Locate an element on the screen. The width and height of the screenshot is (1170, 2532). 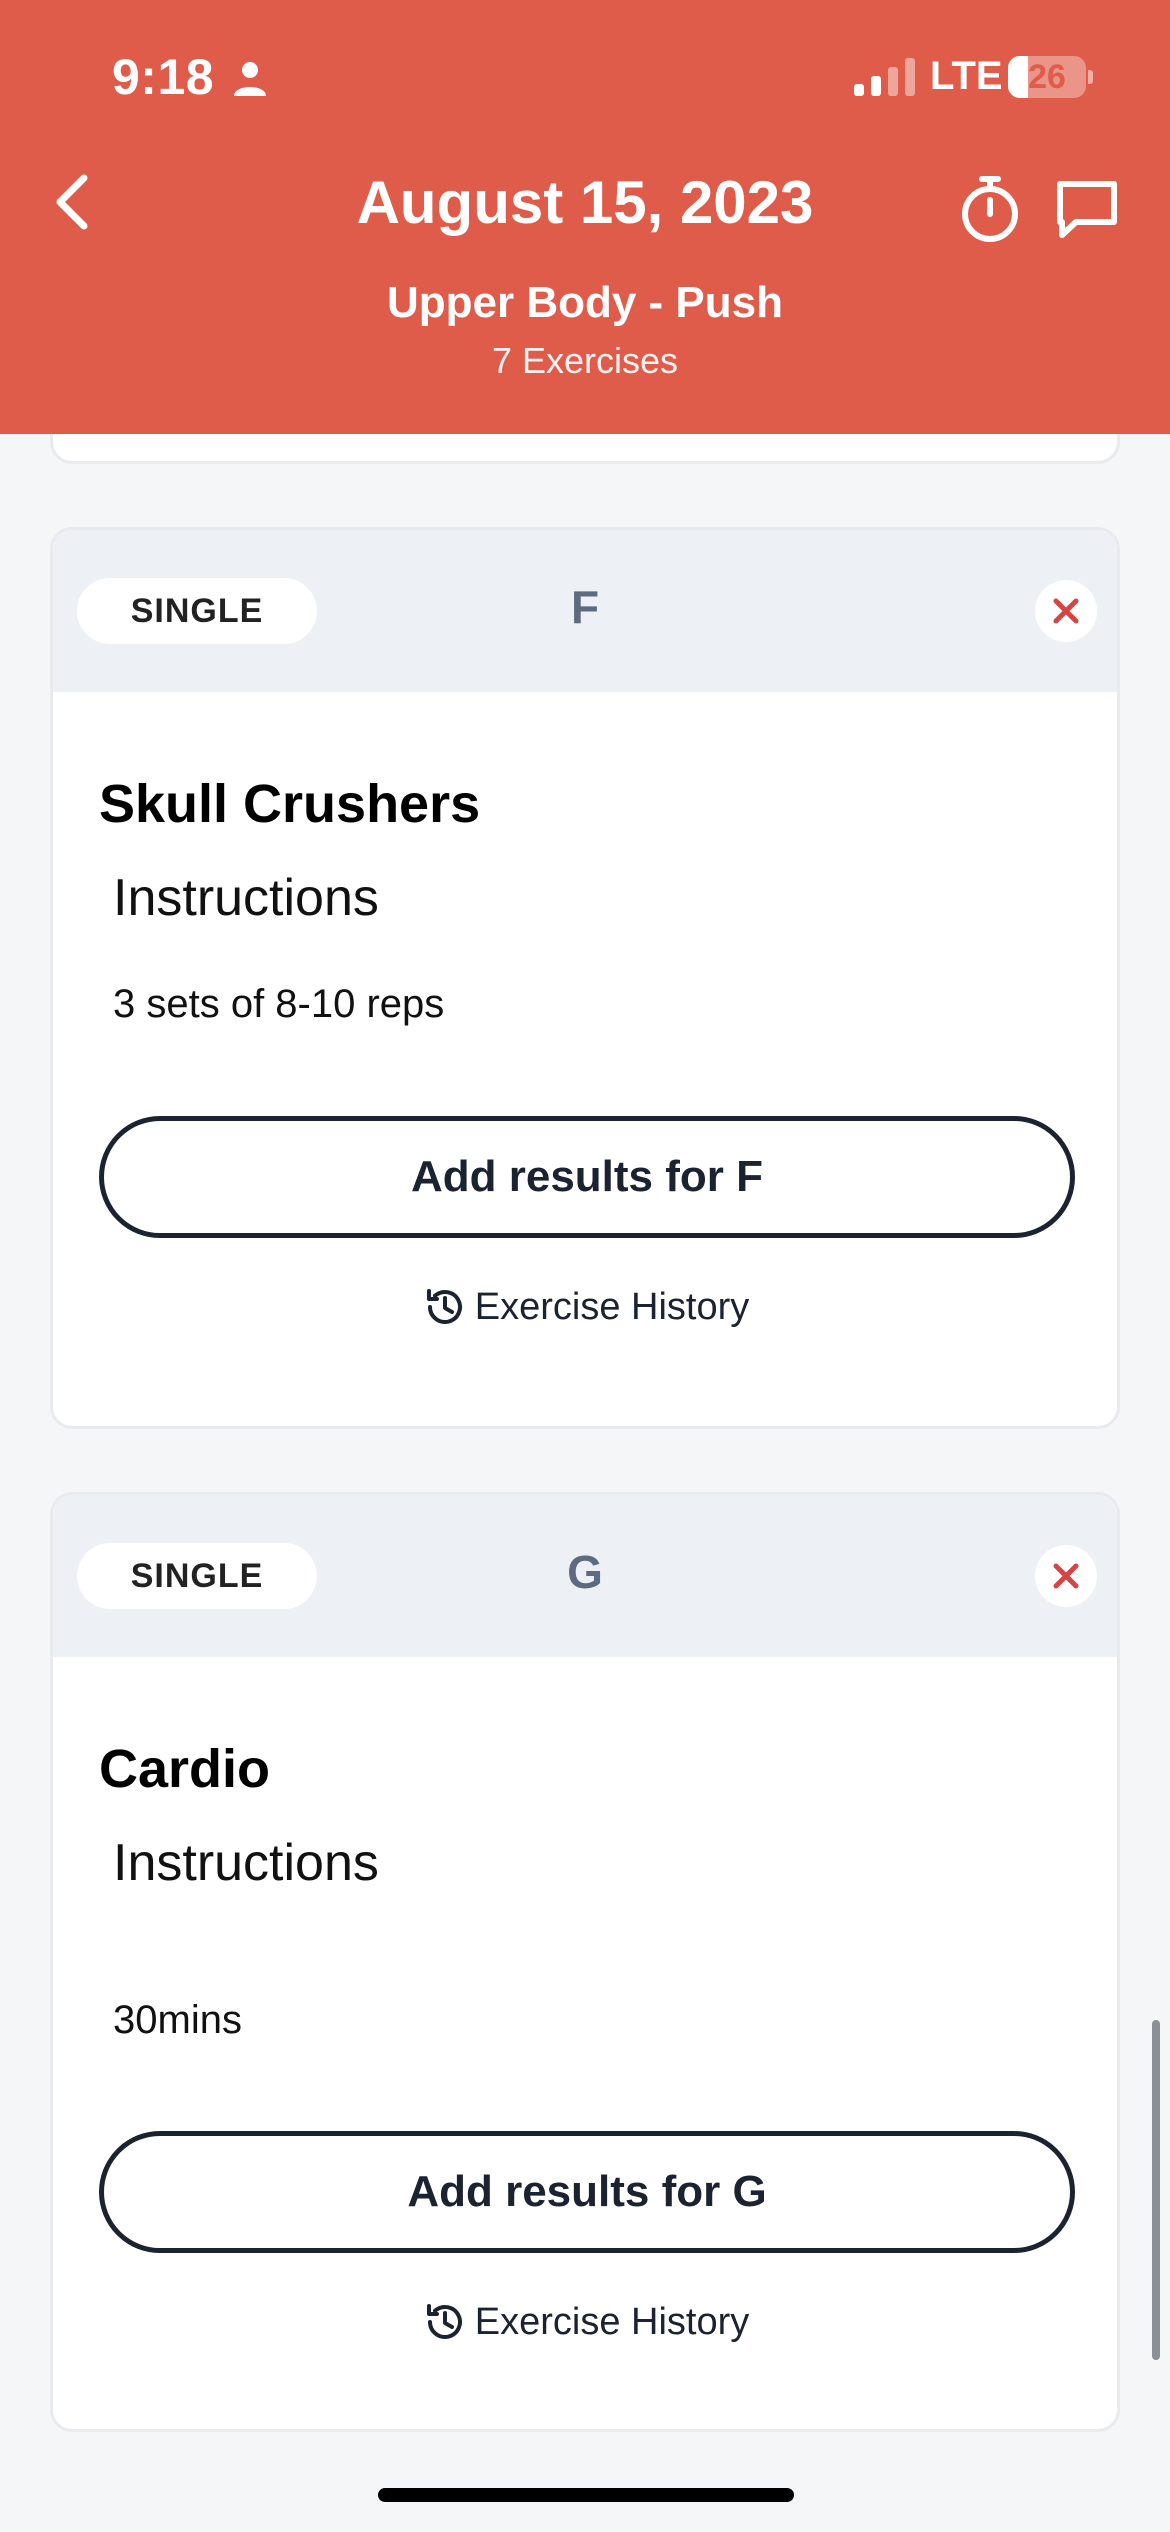
battery-icon: 26 is located at coordinates (1050, 77).